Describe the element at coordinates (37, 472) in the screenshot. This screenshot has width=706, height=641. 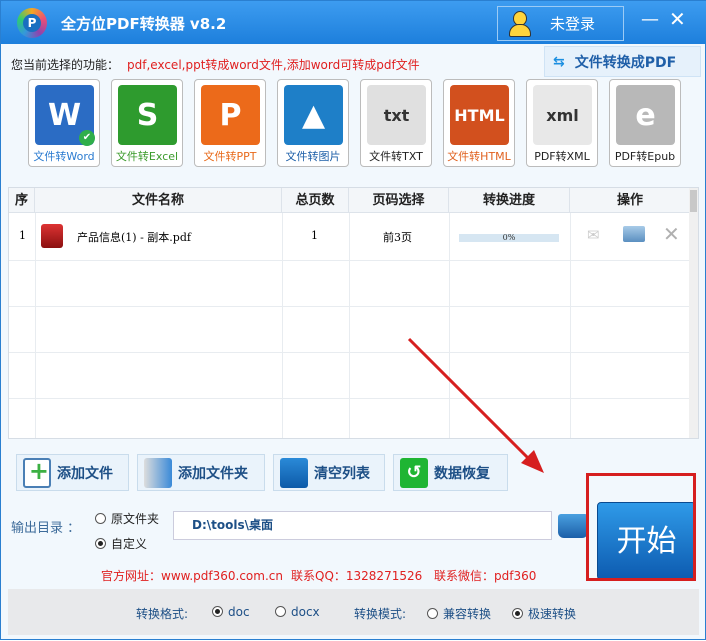
I see `add-file-icon: +` at that location.